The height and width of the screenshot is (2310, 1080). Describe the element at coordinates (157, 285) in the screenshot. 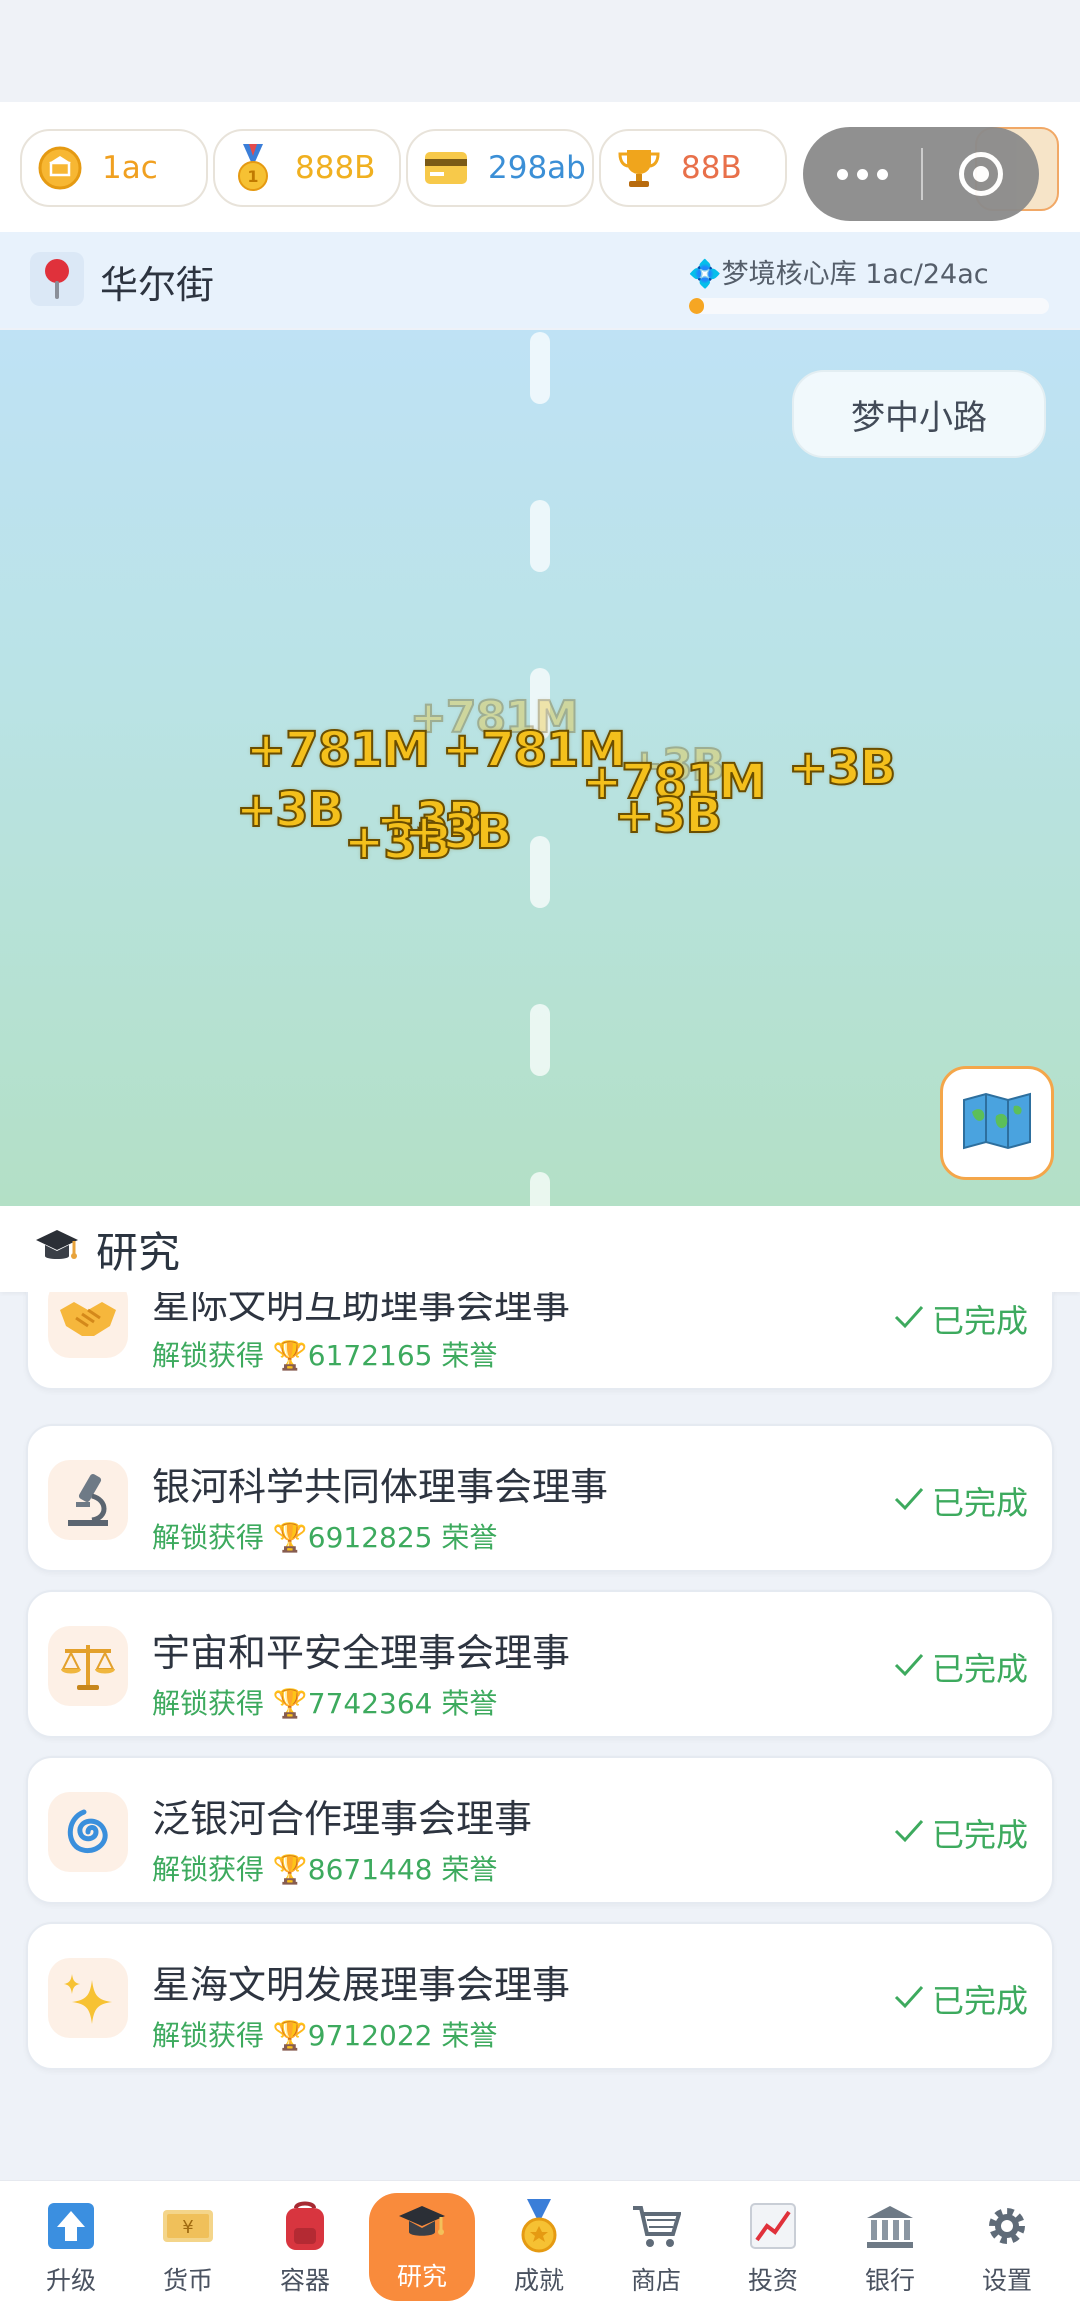

I see `location-name: 华尔街` at that location.